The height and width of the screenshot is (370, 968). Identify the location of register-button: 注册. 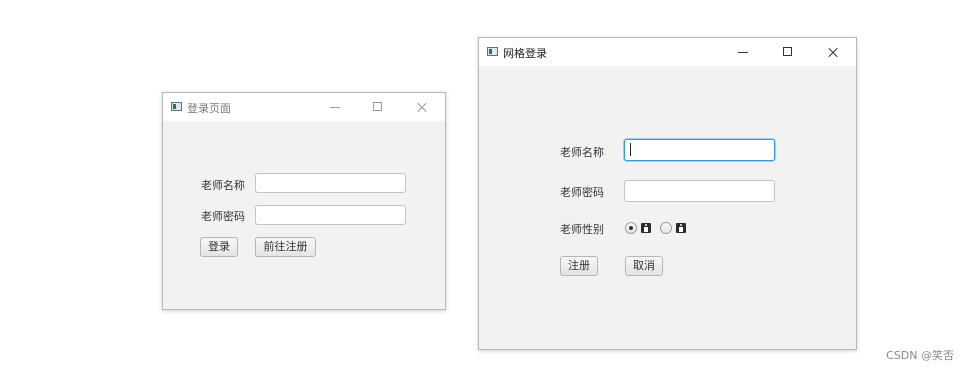
(579, 266).